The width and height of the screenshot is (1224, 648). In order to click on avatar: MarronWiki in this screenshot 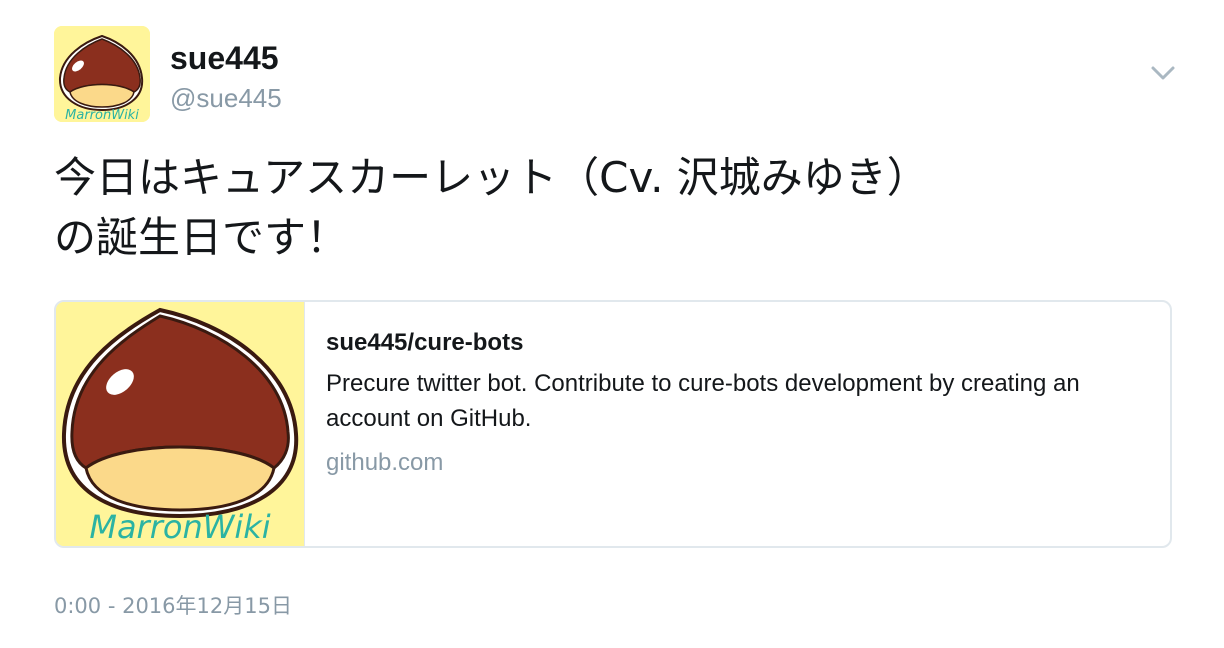, I will do `click(102, 74)`.